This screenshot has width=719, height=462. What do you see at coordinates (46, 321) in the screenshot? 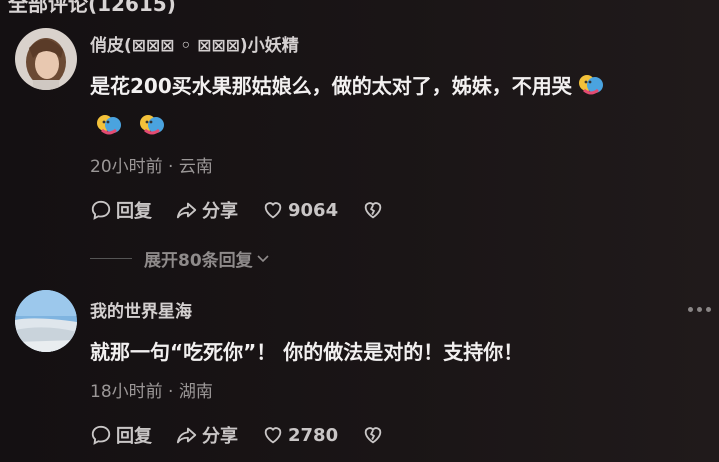
I see `avatar` at bounding box center [46, 321].